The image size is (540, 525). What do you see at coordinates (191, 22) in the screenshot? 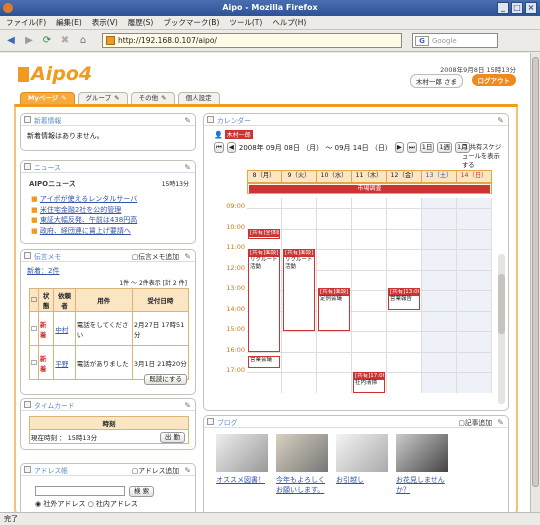
I see `menu-bookmarks: ブックマーク(B)` at bounding box center [191, 22].